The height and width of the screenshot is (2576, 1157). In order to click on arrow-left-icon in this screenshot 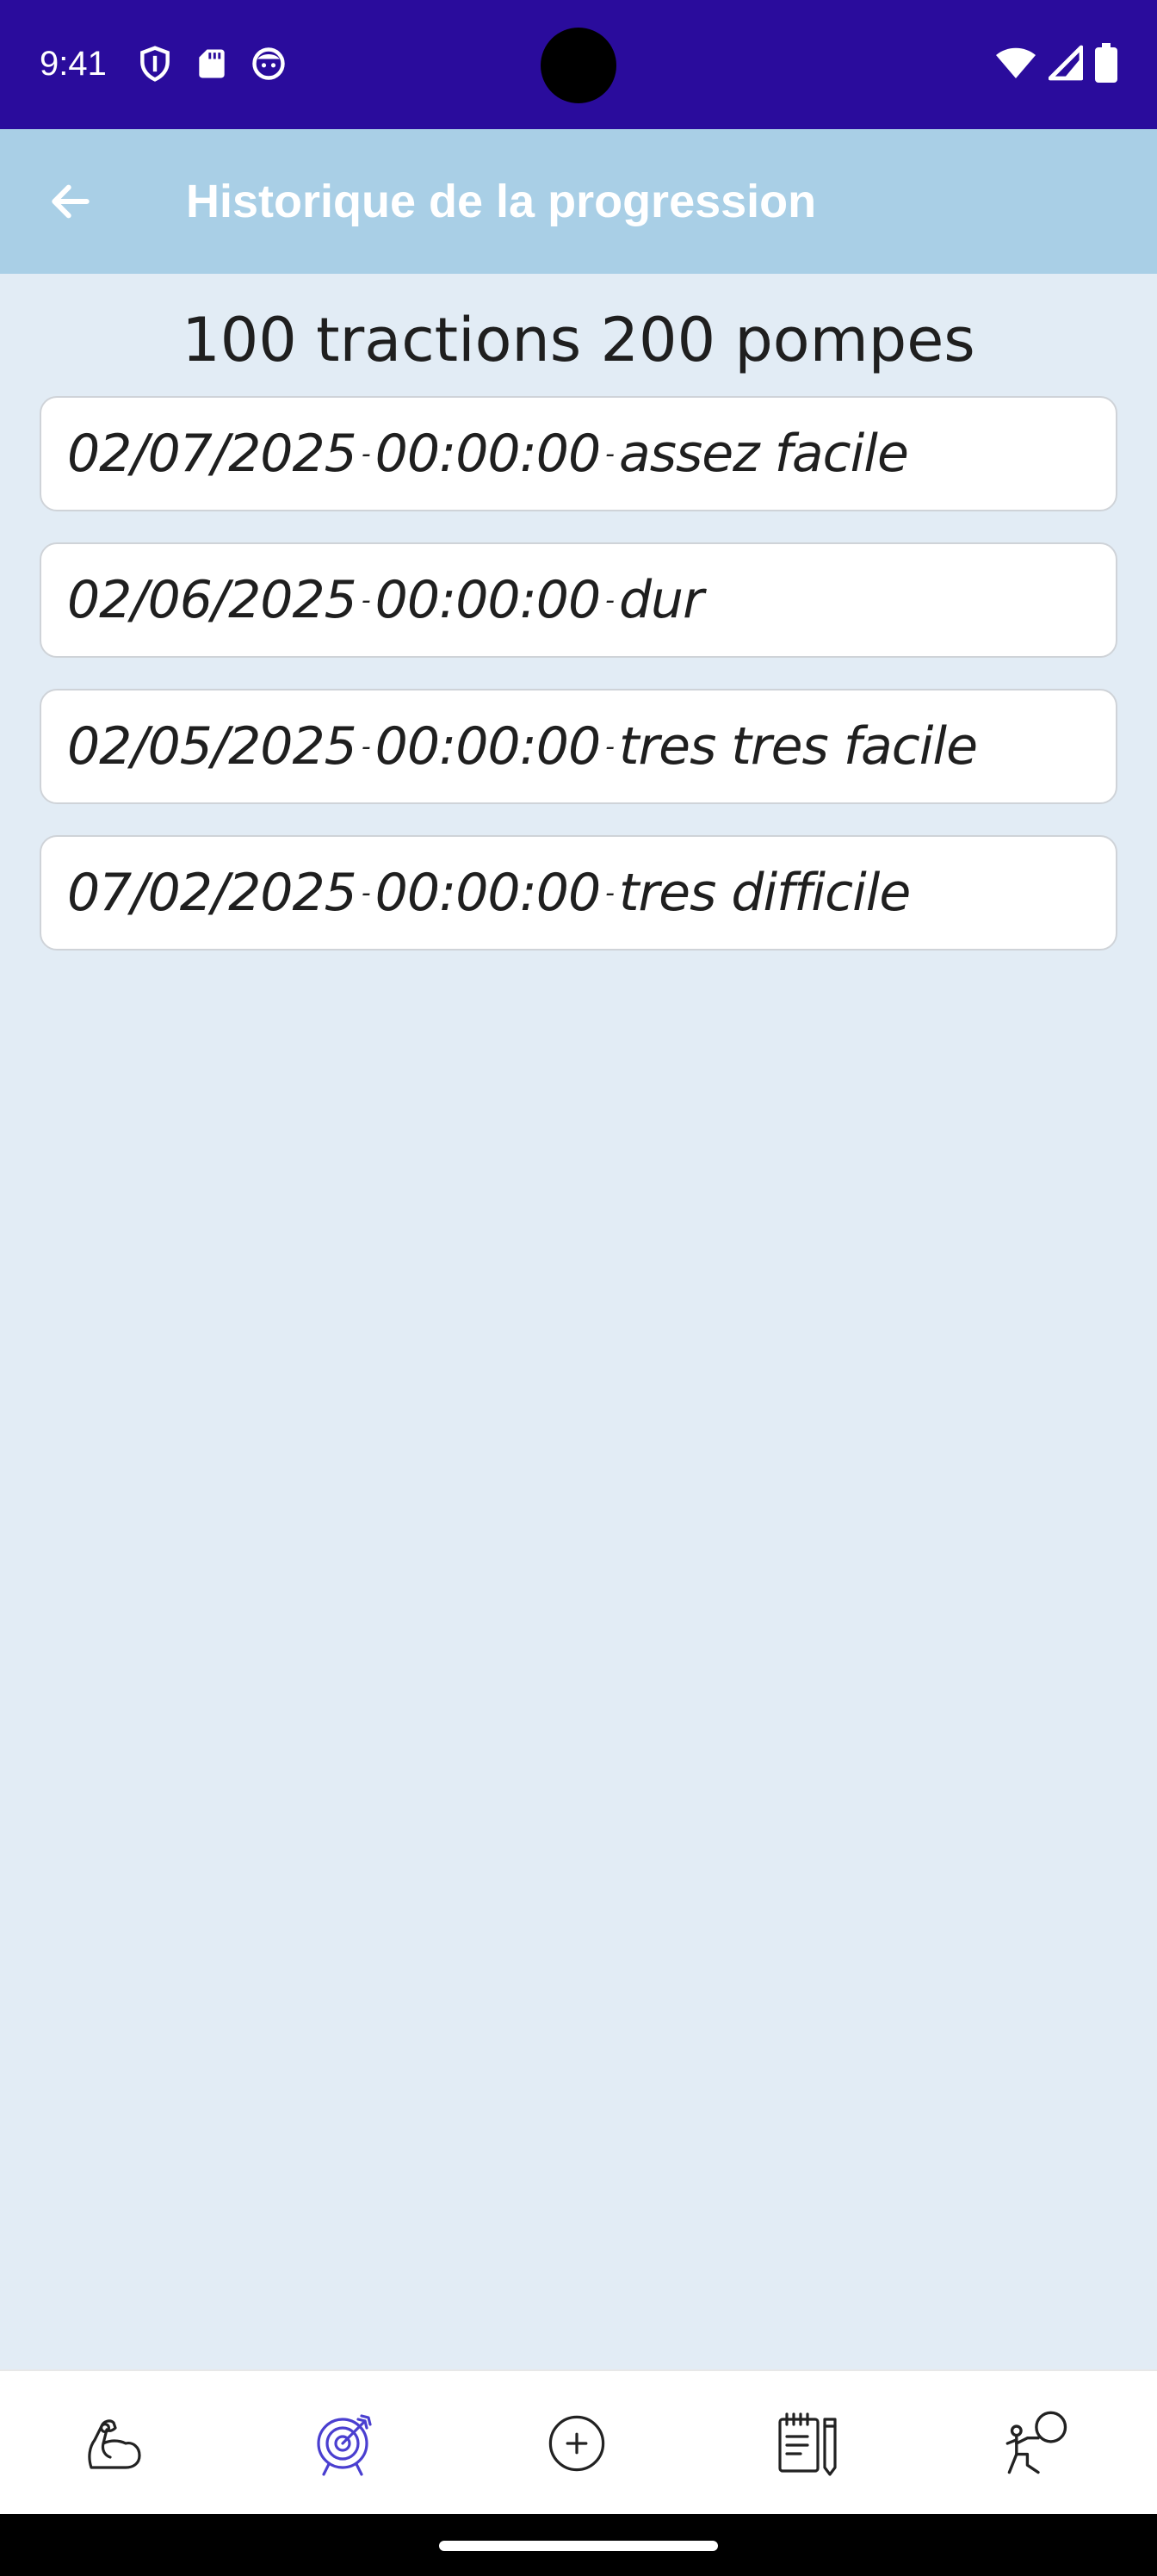, I will do `click(71, 202)`.